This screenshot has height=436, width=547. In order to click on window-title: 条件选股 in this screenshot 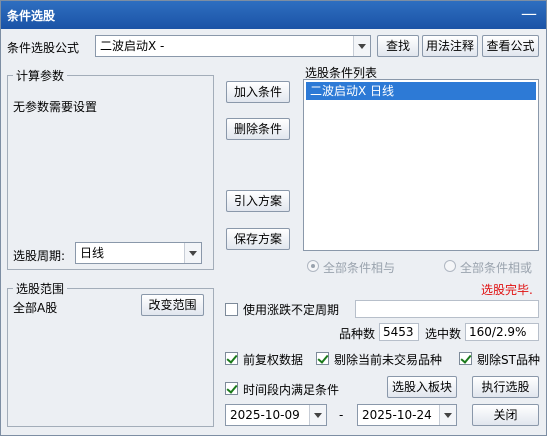, I will do `click(31, 16)`.